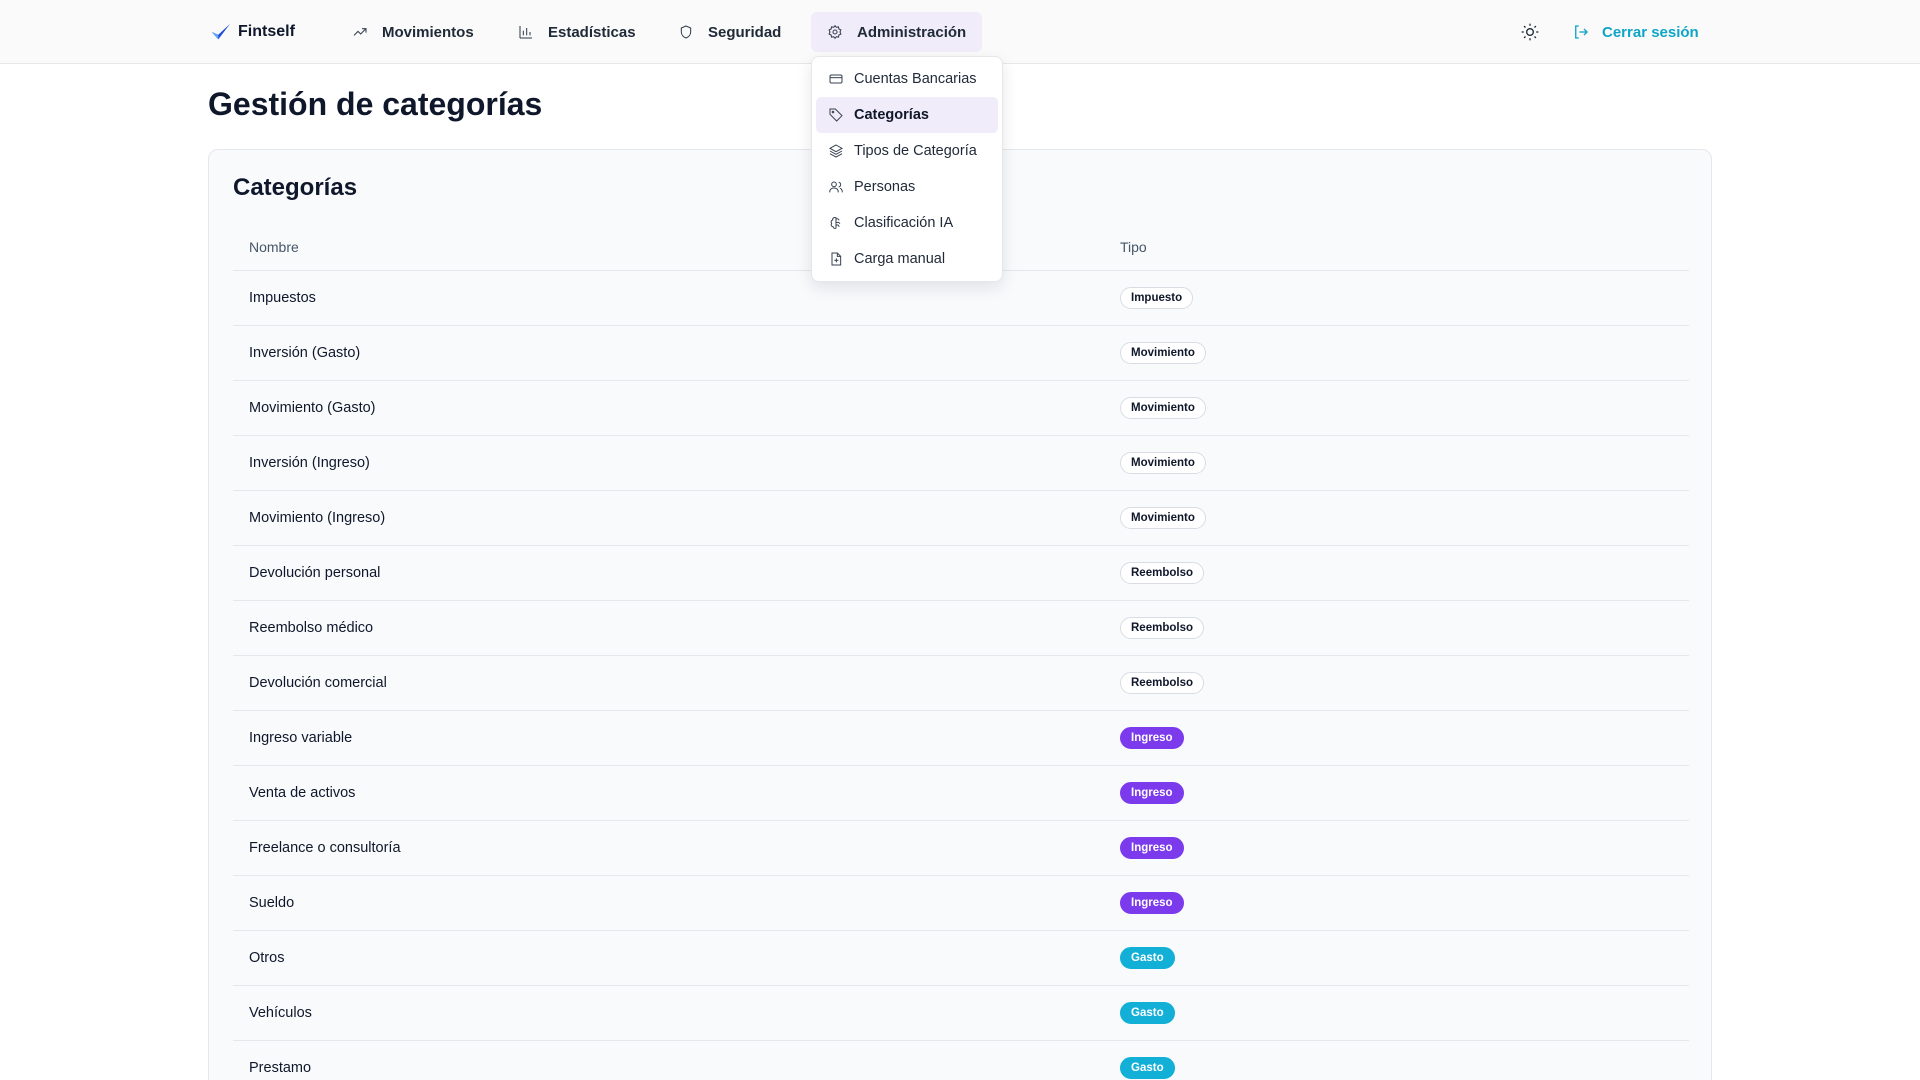 This screenshot has height=1080, width=1920. Describe the element at coordinates (1581, 32) in the screenshot. I see `logout-icon` at that location.